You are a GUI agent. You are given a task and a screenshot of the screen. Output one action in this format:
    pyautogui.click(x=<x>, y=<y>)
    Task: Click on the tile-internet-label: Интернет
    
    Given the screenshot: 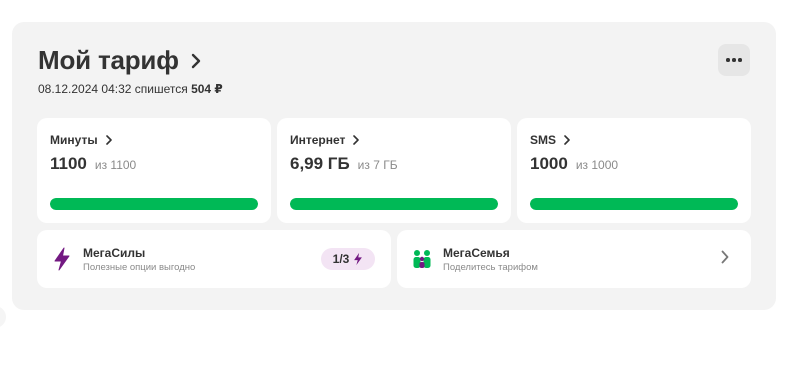 What is the action you would take?
    pyautogui.click(x=318, y=140)
    